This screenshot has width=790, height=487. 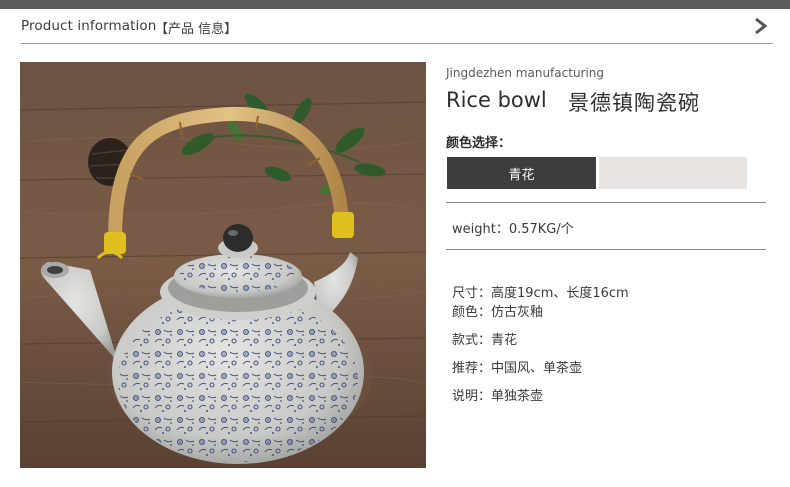 I want to click on product-name-cn: 景德镇陶瓷碗, so click(x=634, y=103).